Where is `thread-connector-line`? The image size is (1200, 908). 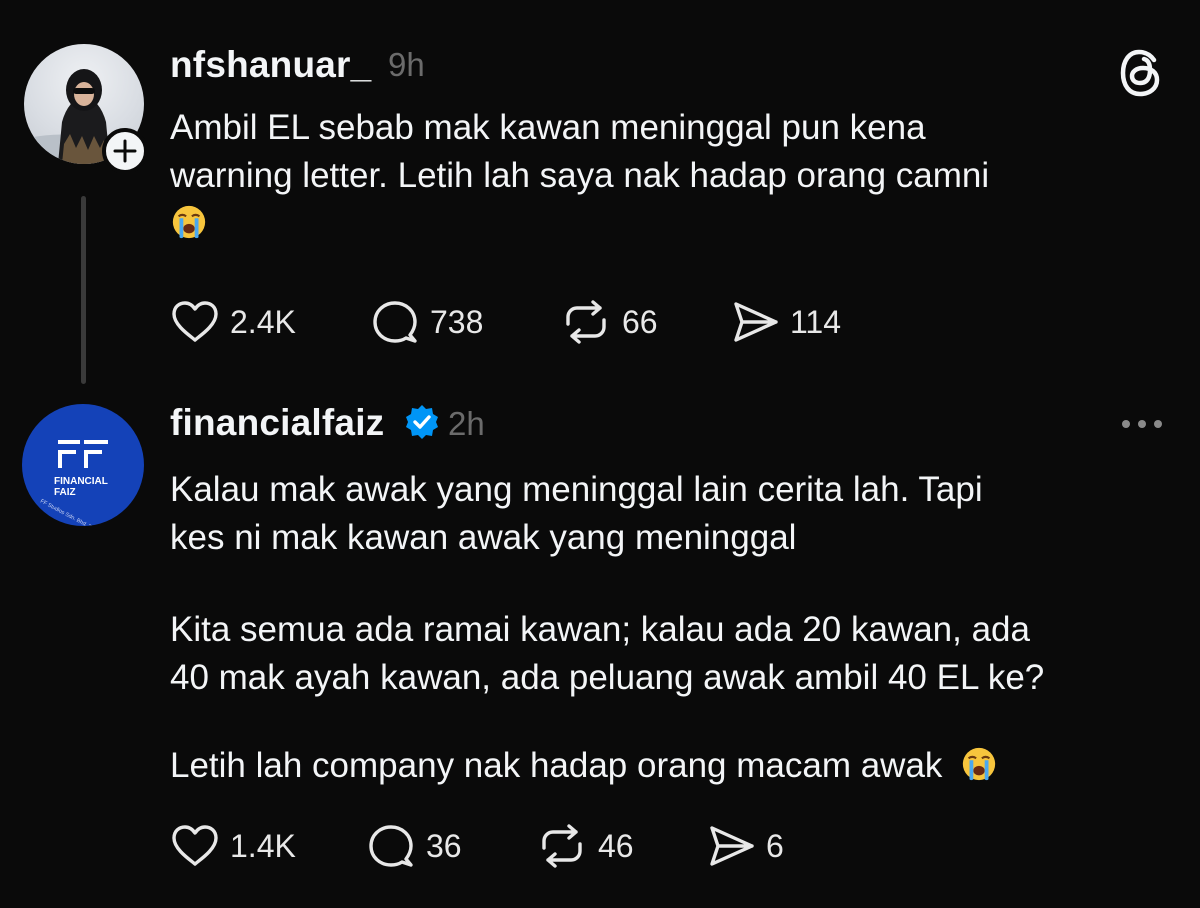
thread-connector-line is located at coordinates (83, 290).